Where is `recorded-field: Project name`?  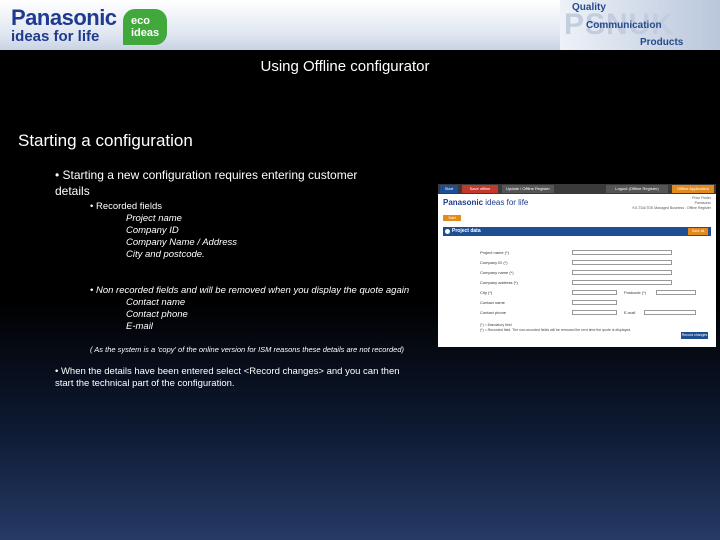 recorded-field: Project name is located at coordinates (154, 218).